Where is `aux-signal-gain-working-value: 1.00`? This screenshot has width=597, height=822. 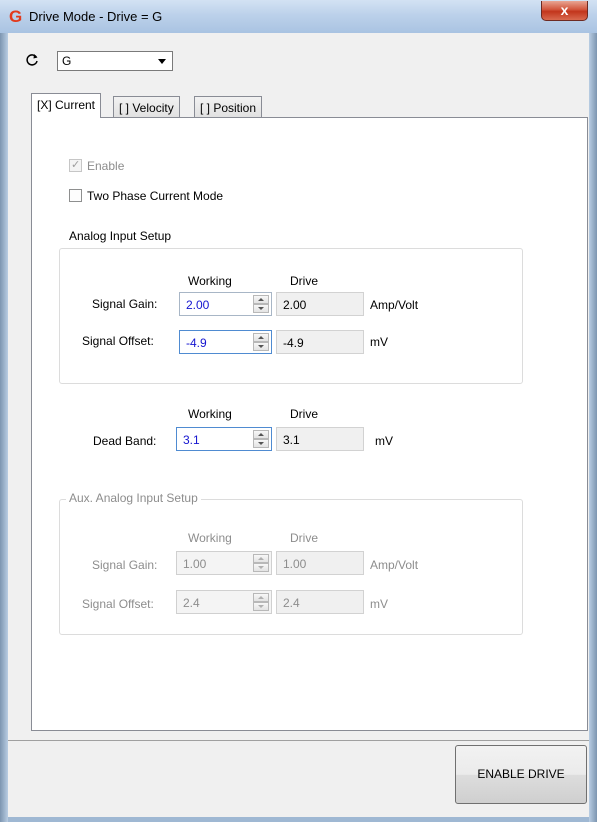
aux-signal-gain-working-value: 1.00 is located at coordinates (195, 564).